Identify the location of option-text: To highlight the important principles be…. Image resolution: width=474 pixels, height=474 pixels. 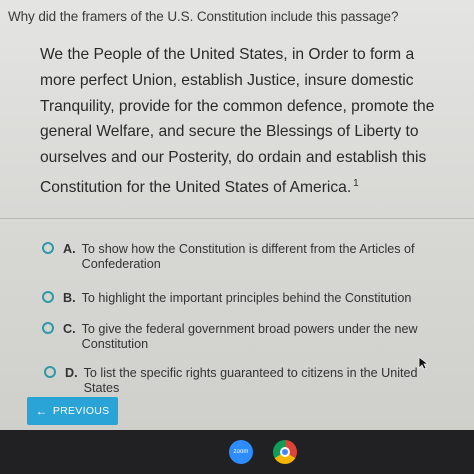
(246, 298).